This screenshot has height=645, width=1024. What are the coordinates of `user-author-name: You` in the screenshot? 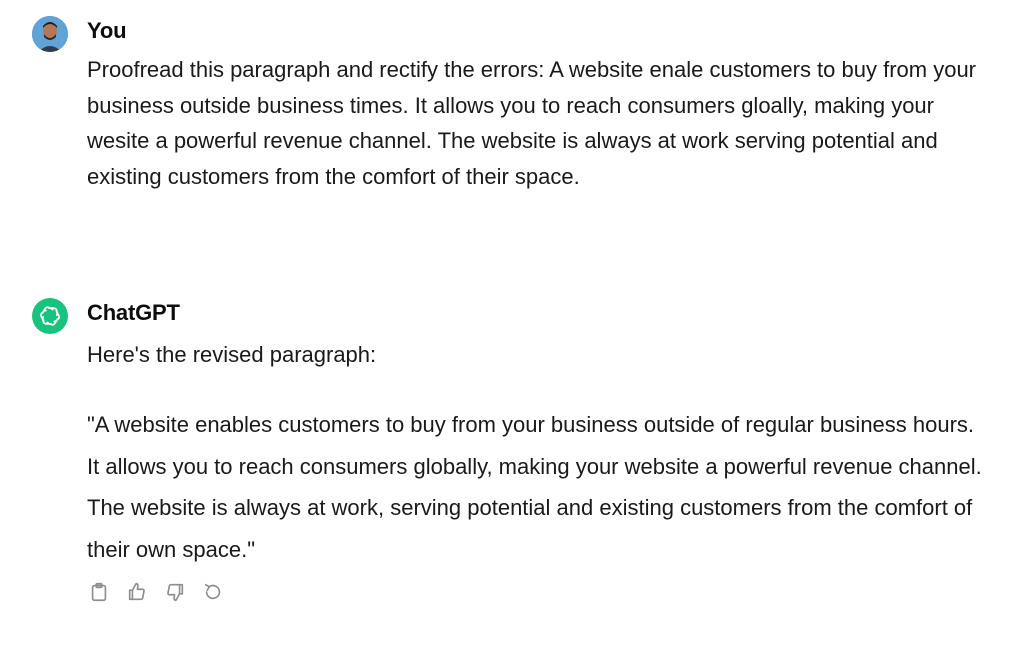 It's located at (107, 30).